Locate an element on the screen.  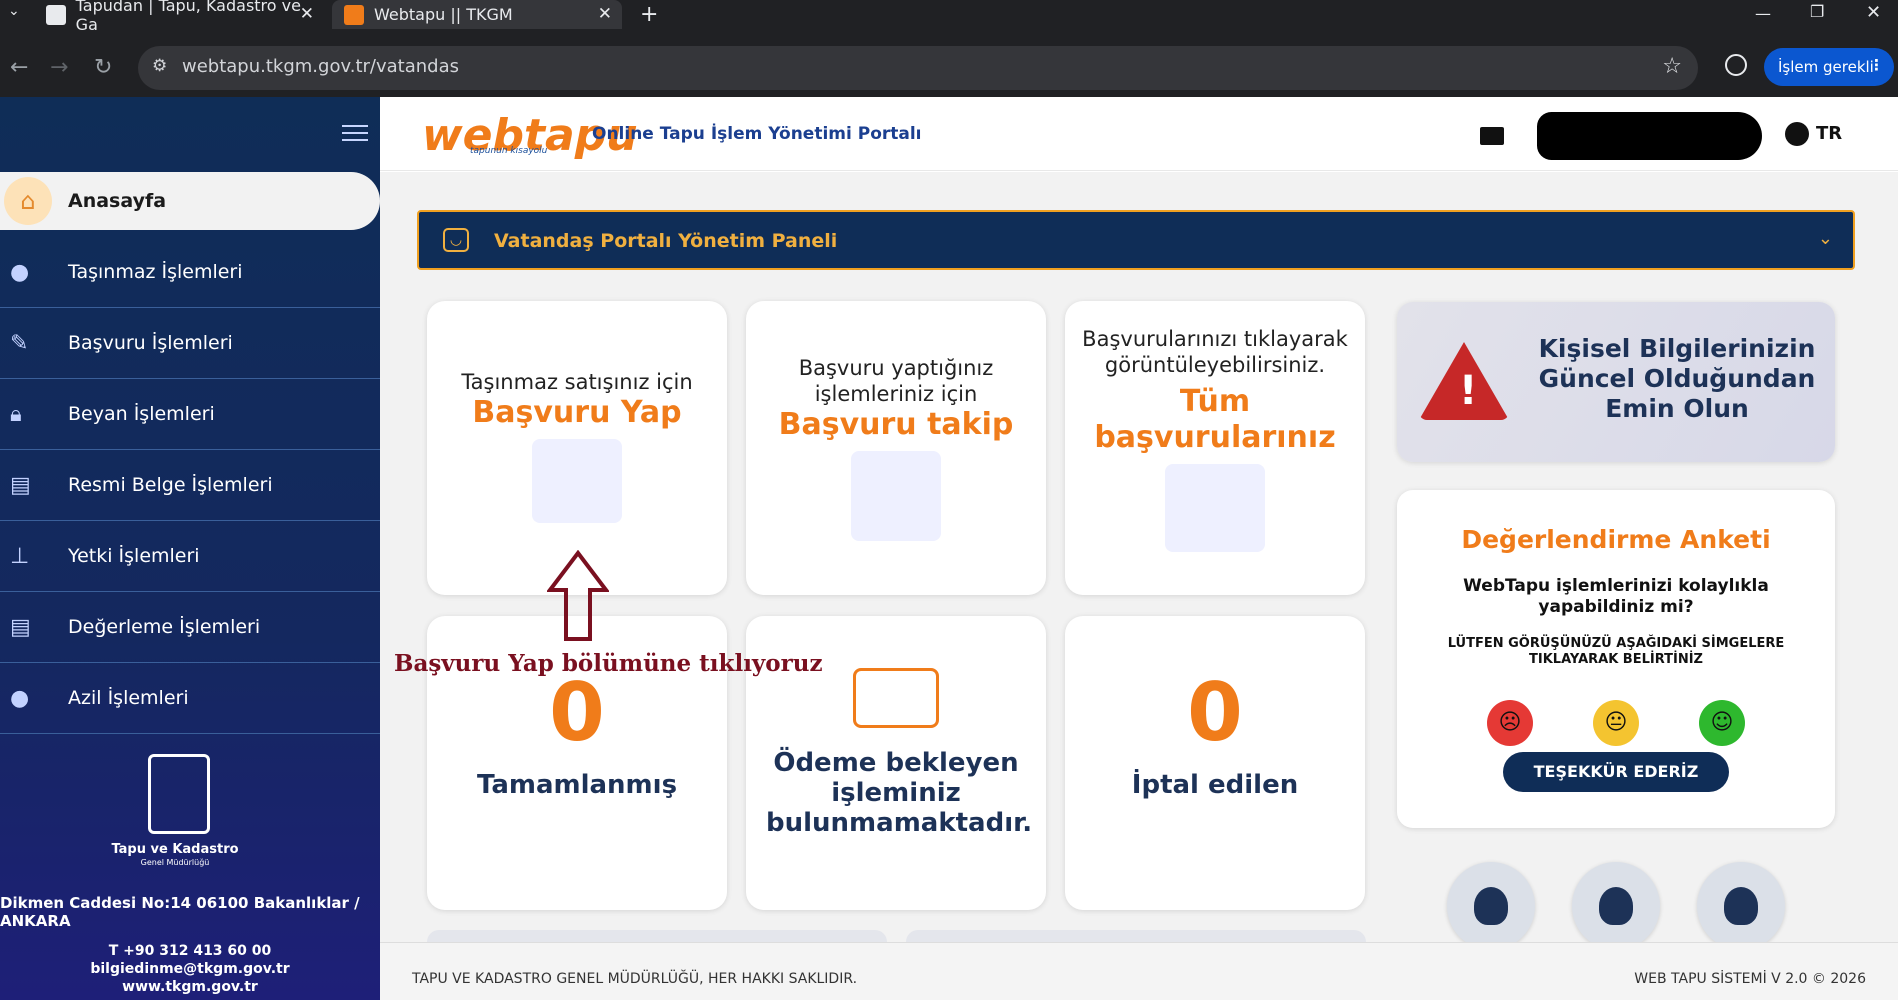
sidebar-item-yetki: ⊥ Yetki İşlemleri is located at coordinates (190, 556).